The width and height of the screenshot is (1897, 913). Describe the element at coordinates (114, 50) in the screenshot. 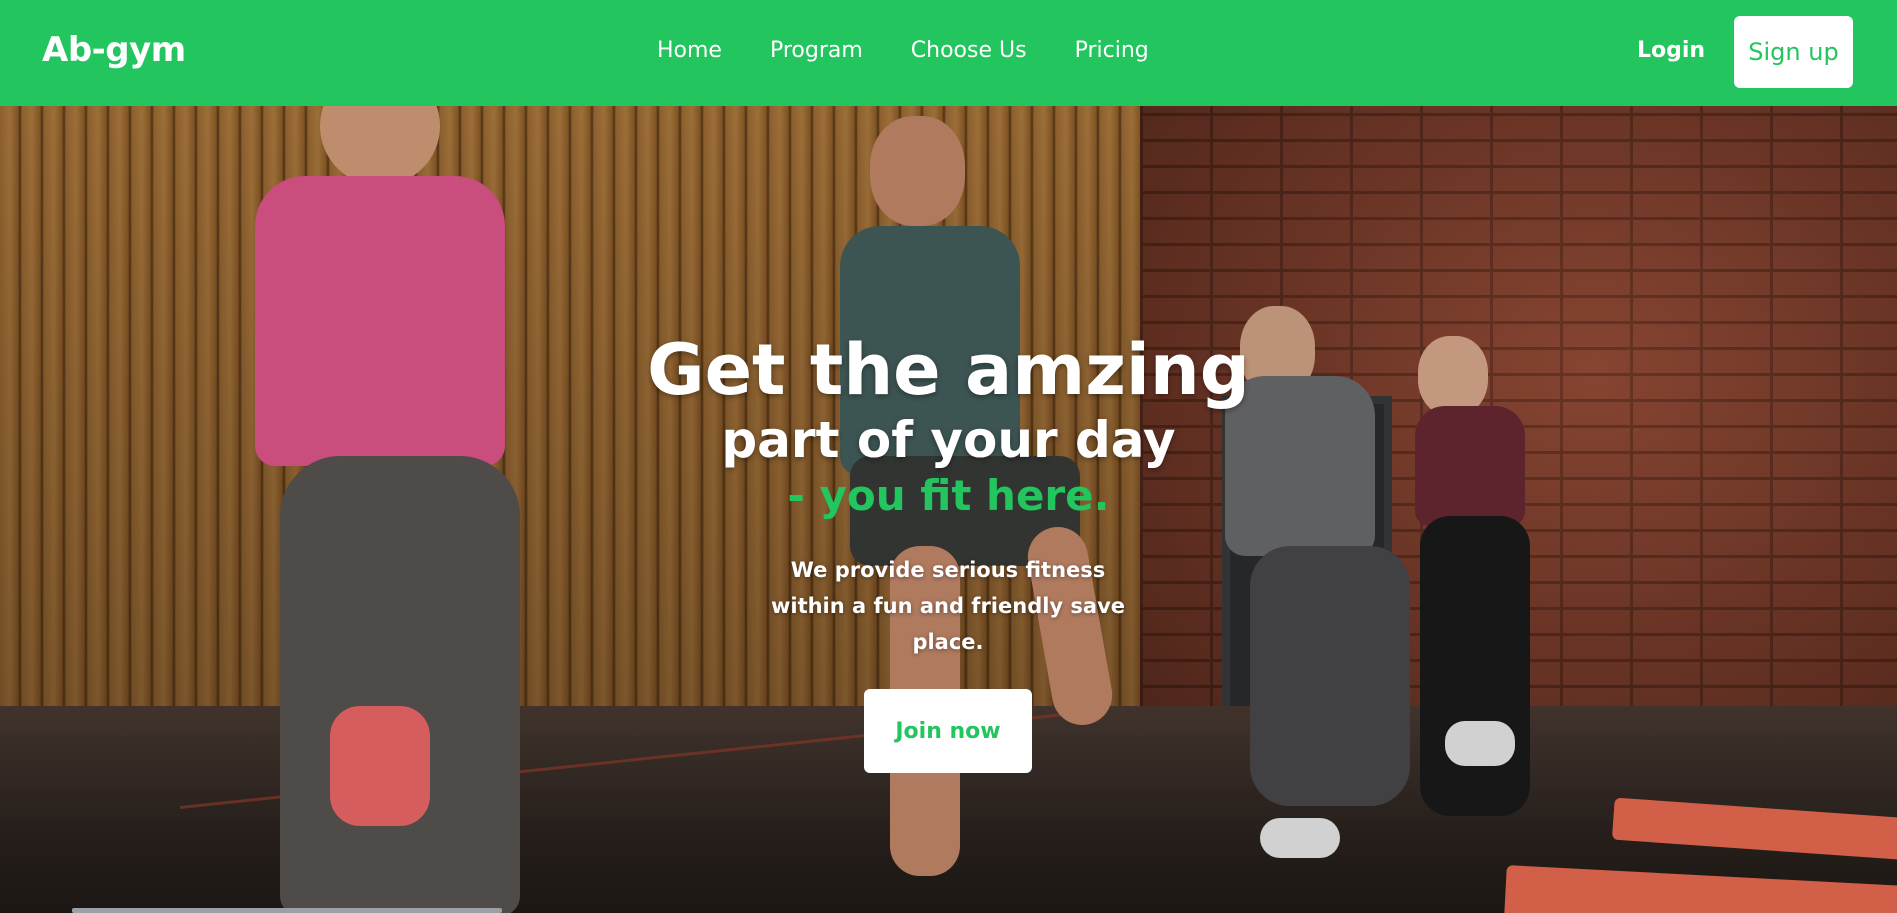

I see `brand-logo: Ab-gym` at that location.